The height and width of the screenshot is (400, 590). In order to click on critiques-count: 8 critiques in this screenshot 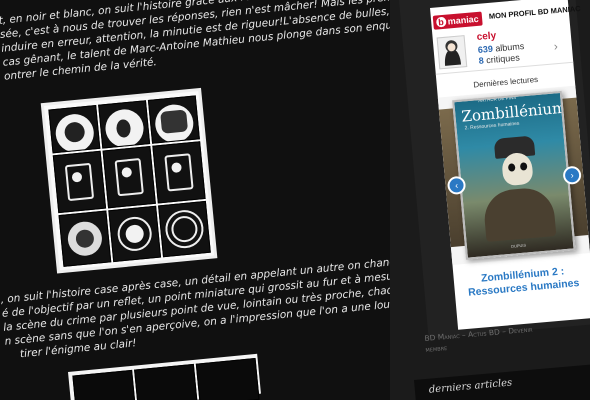, I will do `click(499, 59)`.